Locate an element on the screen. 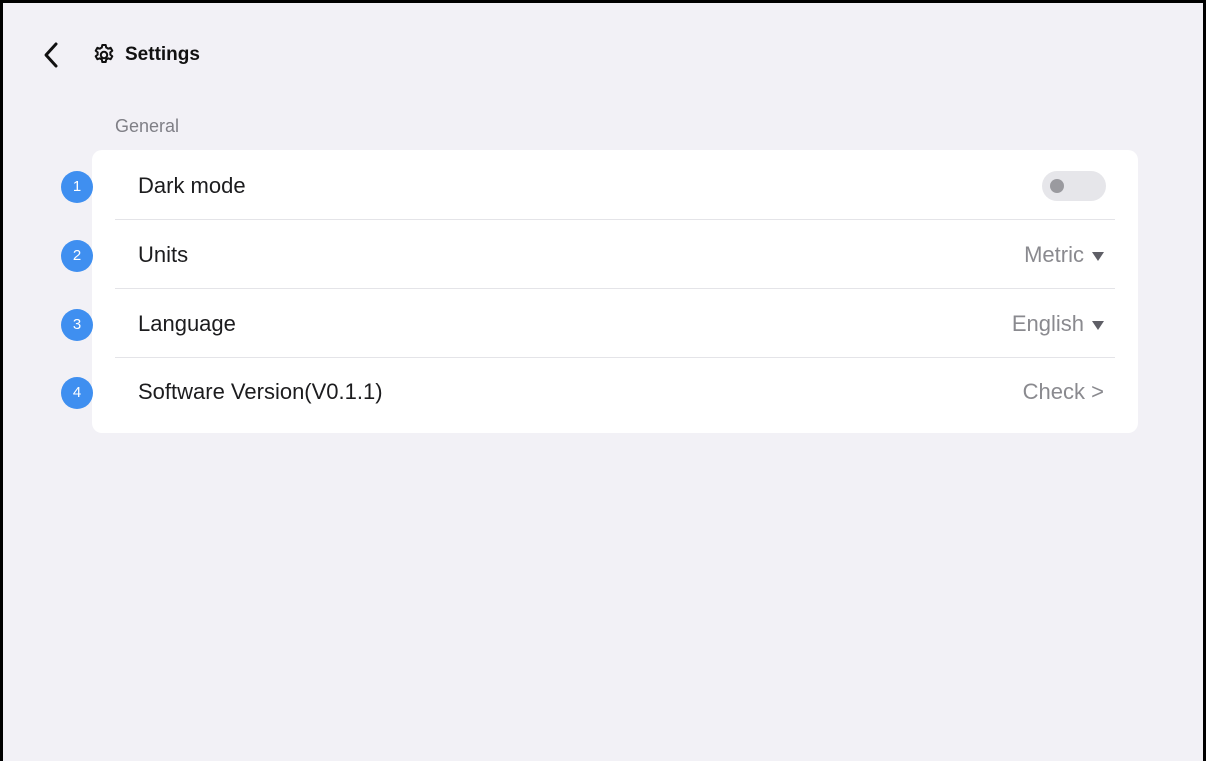 The height and width of the screenshot is (761, 1206). header-bar: Settings is located at coordinates (603, 53).